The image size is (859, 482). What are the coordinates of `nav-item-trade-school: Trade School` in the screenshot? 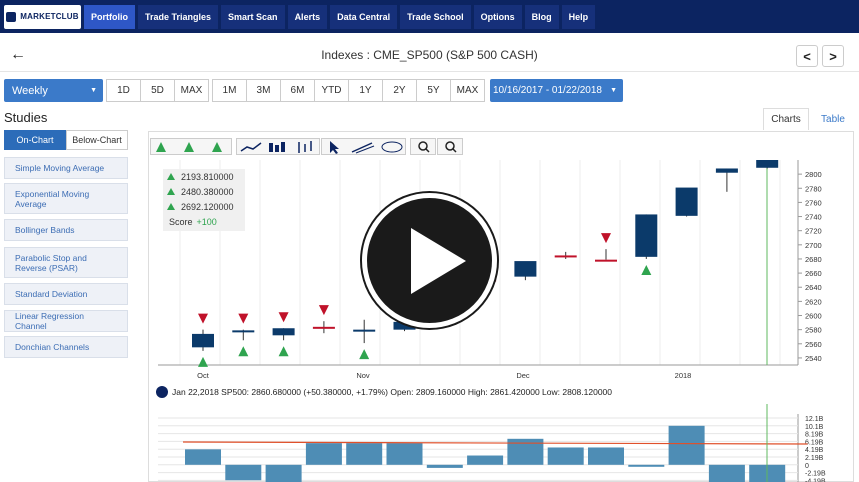 It's located at (435, 16).